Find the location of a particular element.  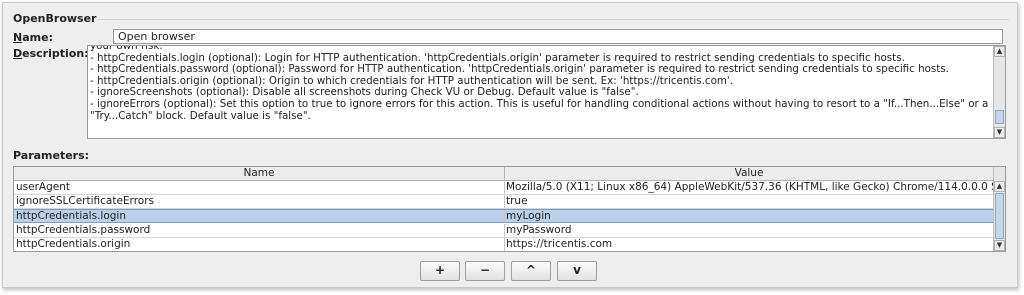

remove-row-button: − is located at coordinates (485, 271).